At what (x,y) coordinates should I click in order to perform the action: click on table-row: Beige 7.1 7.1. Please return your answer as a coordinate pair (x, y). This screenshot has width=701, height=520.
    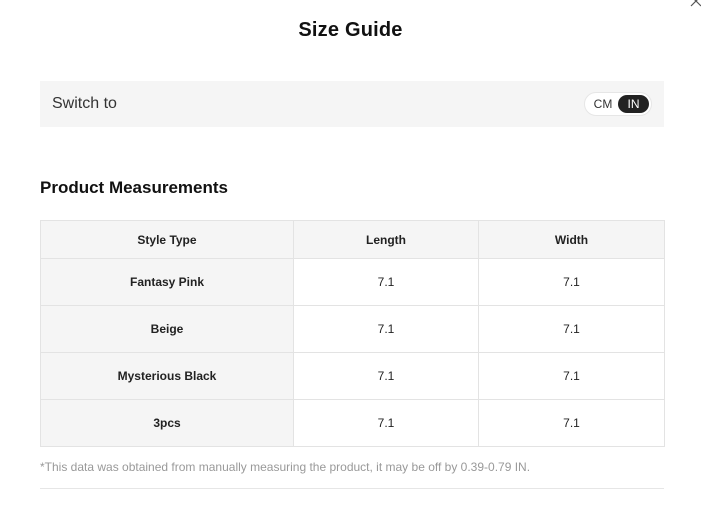
    Looking at the image, I should click on (352, 329).